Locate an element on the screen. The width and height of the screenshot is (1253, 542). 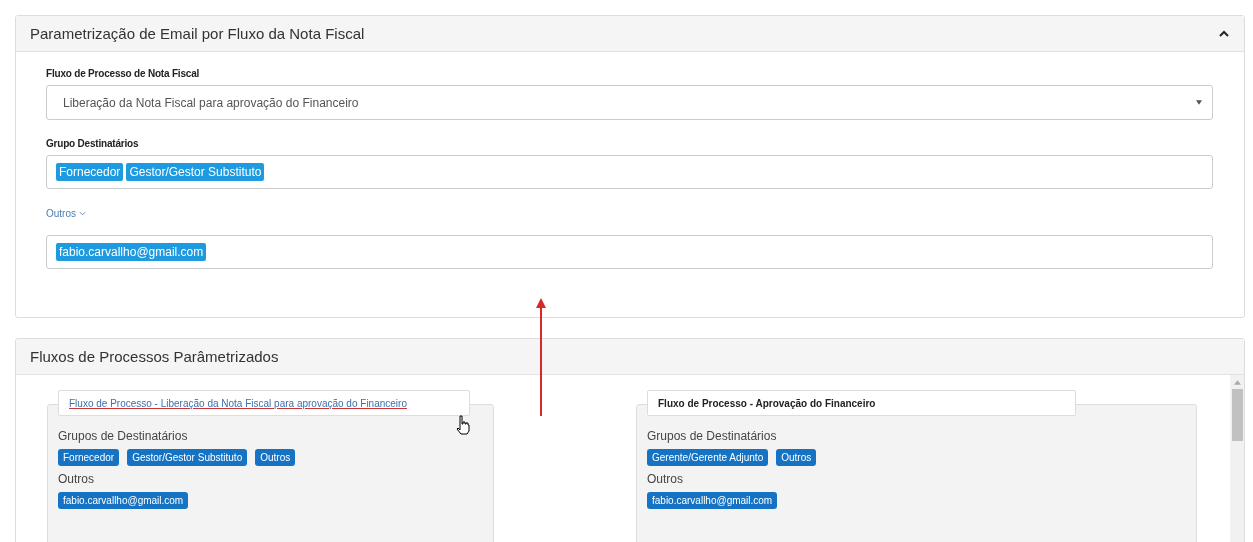
group-tag: Gestor/Gestor Substituto is located at coordinates (195, 172).